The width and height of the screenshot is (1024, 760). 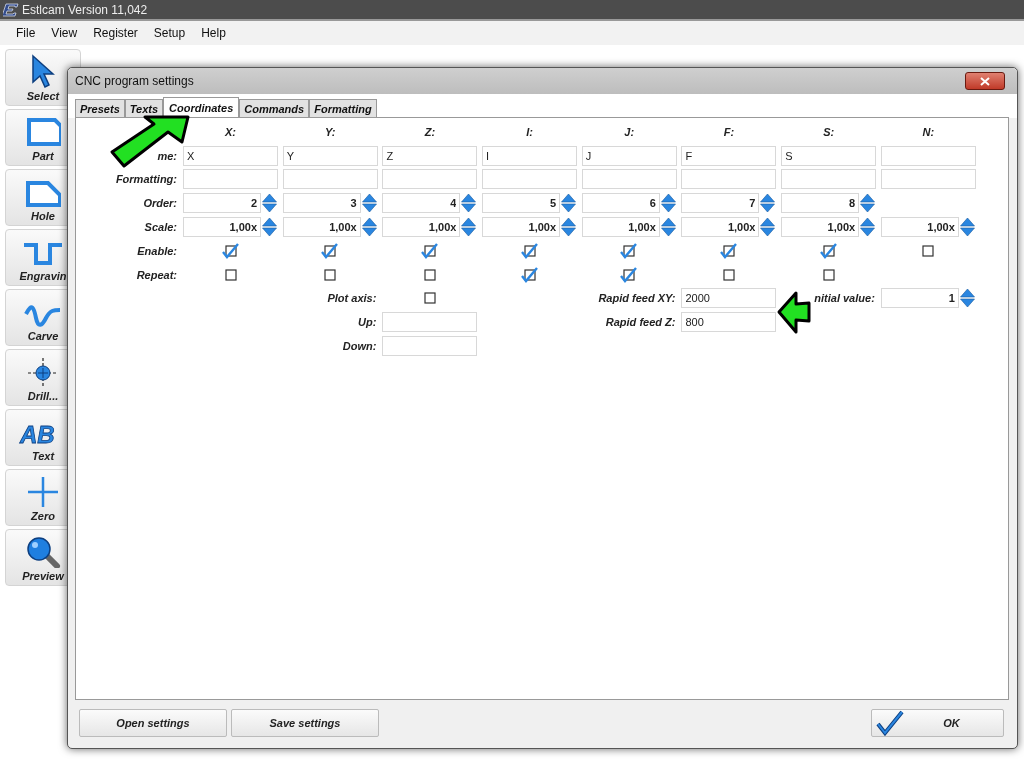 What do you see at coordinates (230, 131) in the screenshot?
I see `column-header: X:` at bounding box center [230, 131].